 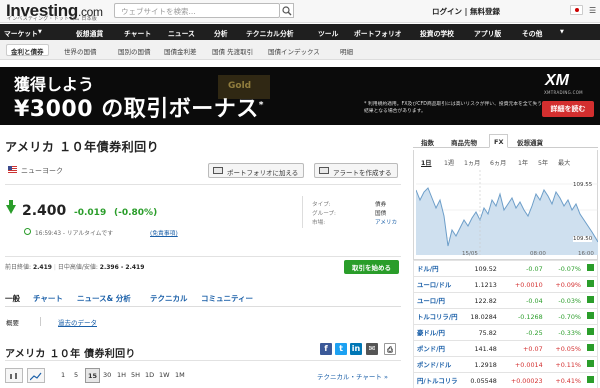 What do you see at coordinates (137, 33) in the screenshot?
I see `nav-item: チャート` at bounding box center [137, 33].